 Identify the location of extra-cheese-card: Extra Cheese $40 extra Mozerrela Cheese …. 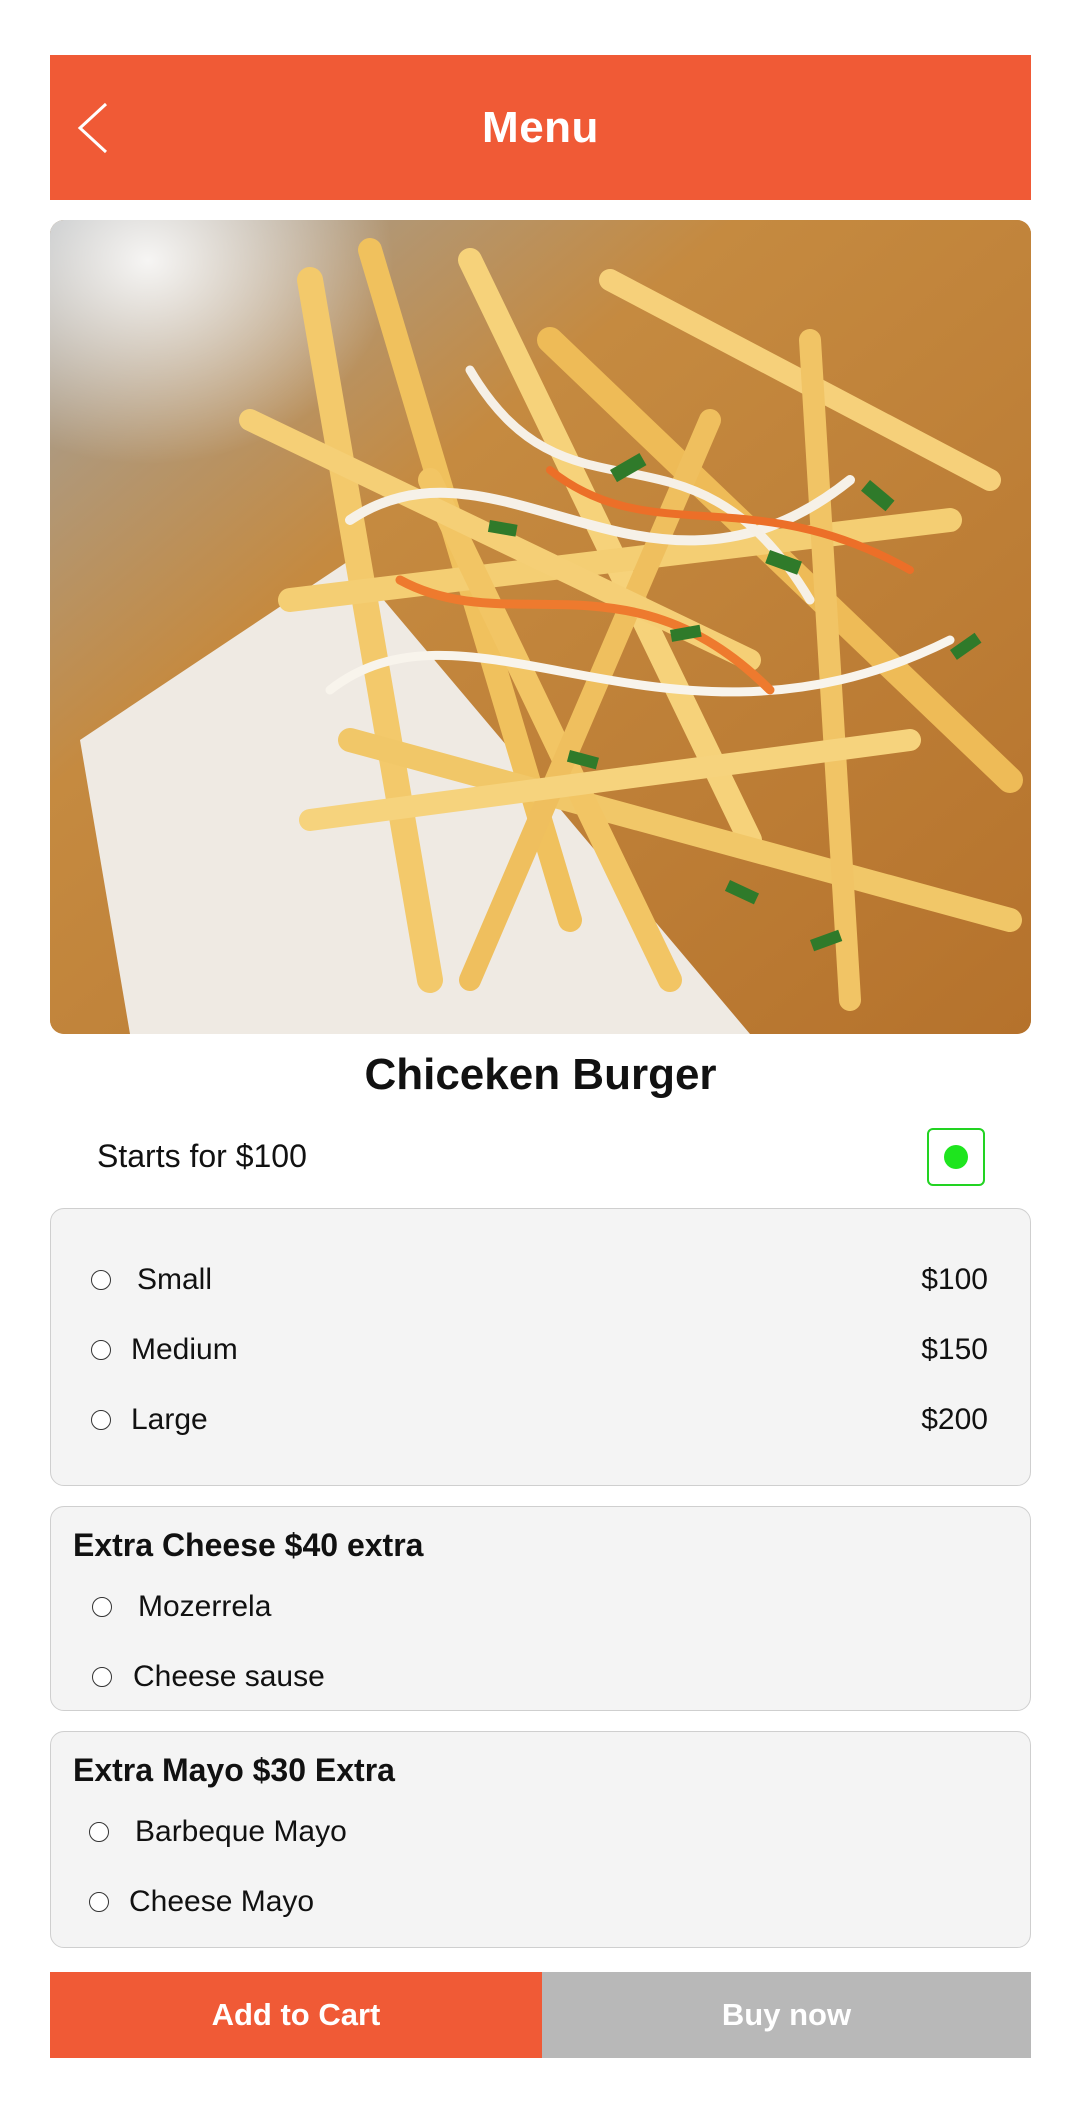
(540, 1608).